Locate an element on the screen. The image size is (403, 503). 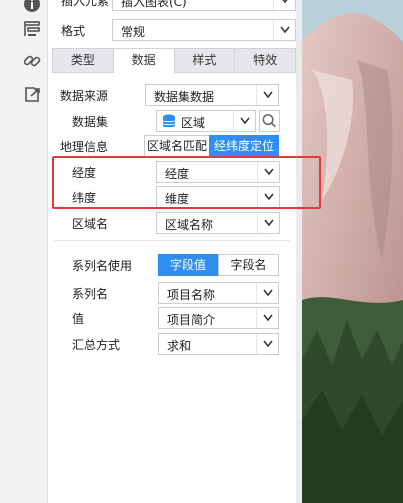
geo-info-label: 地理信息 is located at coordinates (84, 147).